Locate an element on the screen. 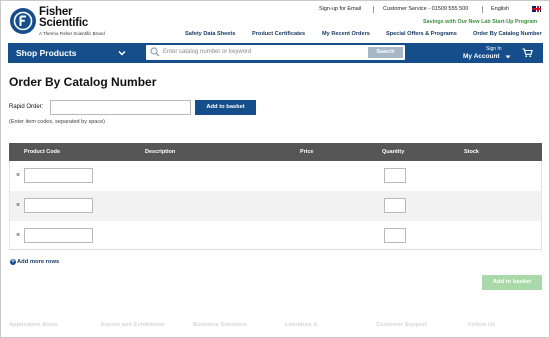 The image size is (550, 338). page-title: Order By Catalog Number is located at coordinates (83, 82).